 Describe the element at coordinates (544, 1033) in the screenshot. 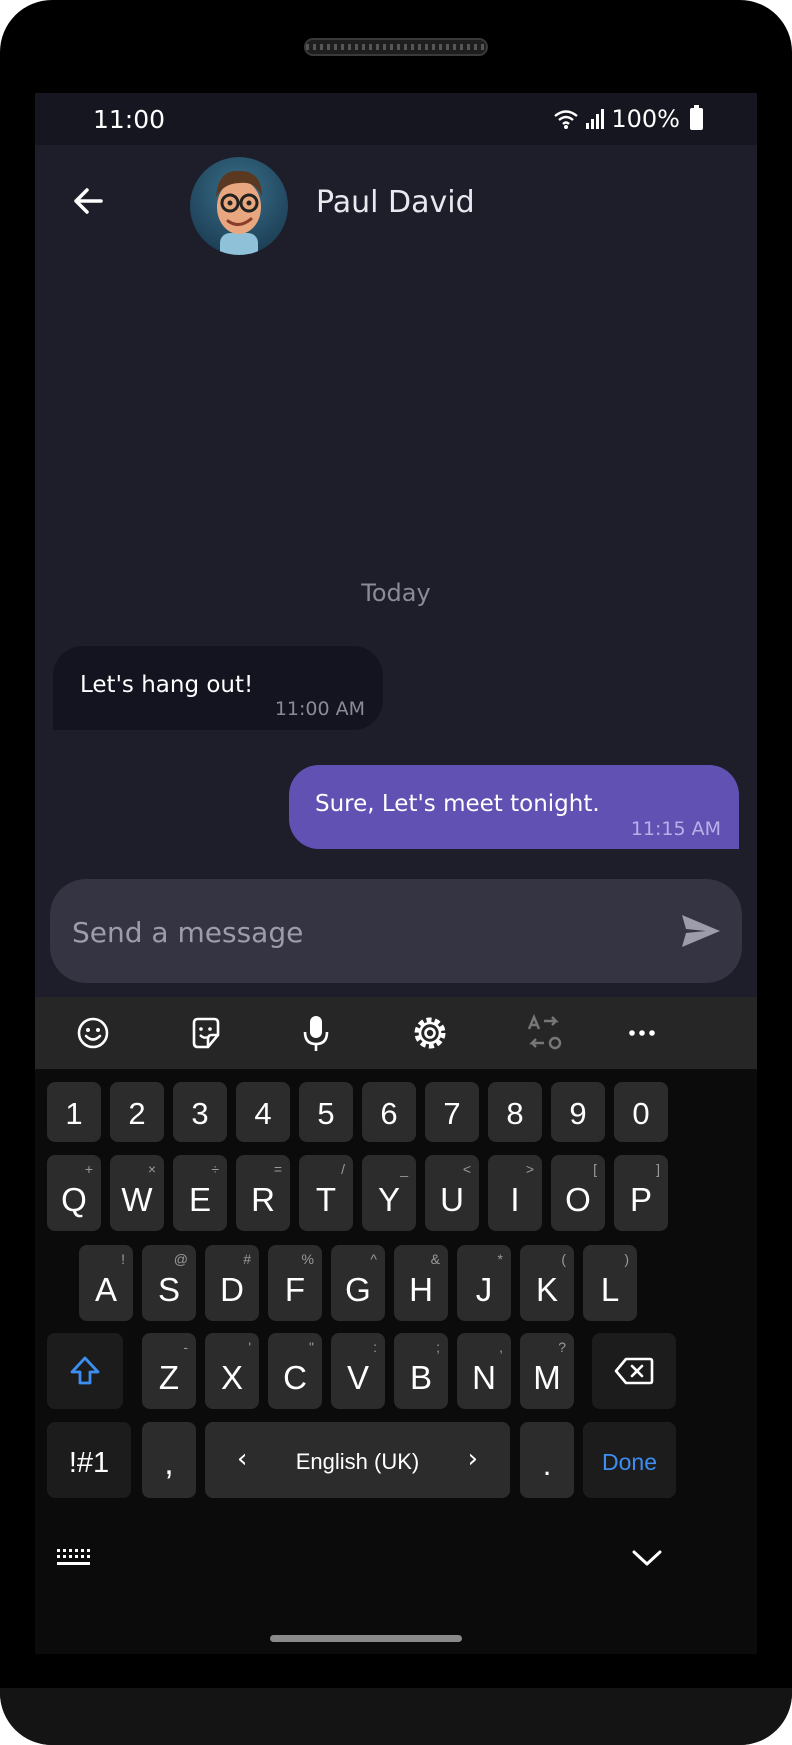

I see `translate-icon` at that location.